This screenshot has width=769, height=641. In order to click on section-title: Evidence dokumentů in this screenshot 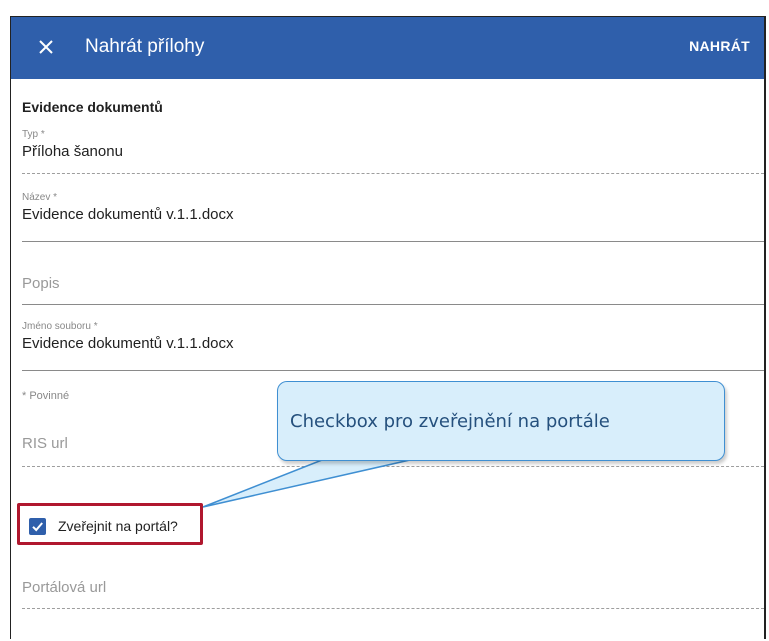, I will do `click(92, 107)`.